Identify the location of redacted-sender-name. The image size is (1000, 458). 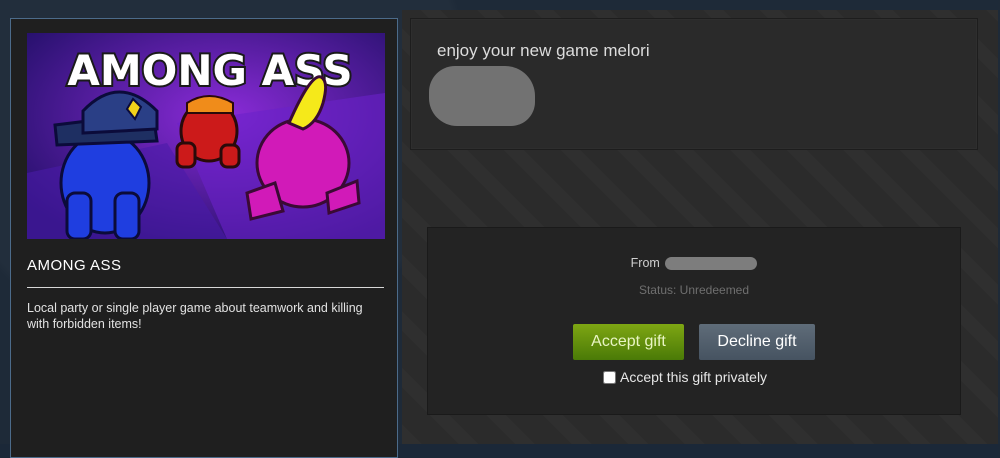
(711, 264).